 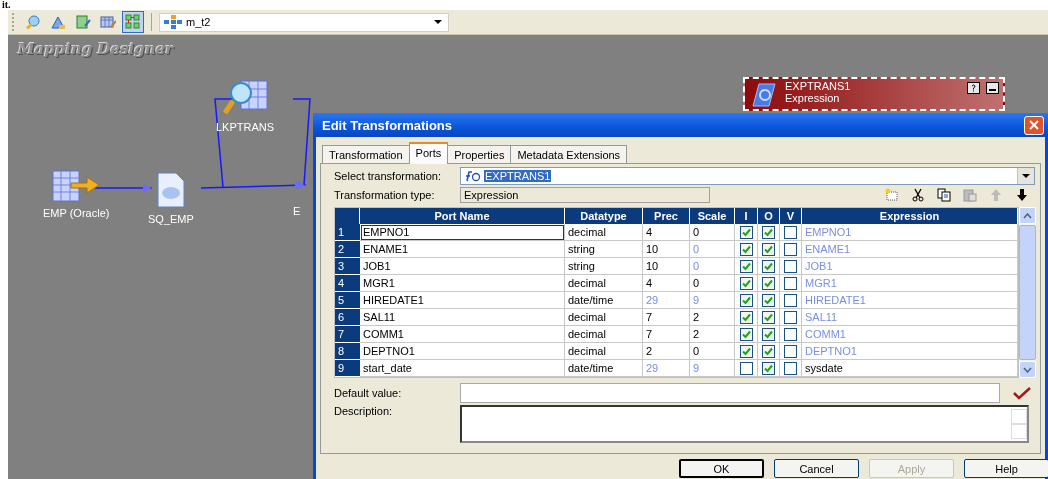 I want to click on field-label: Transformation type:, so click(x=385, y=195).